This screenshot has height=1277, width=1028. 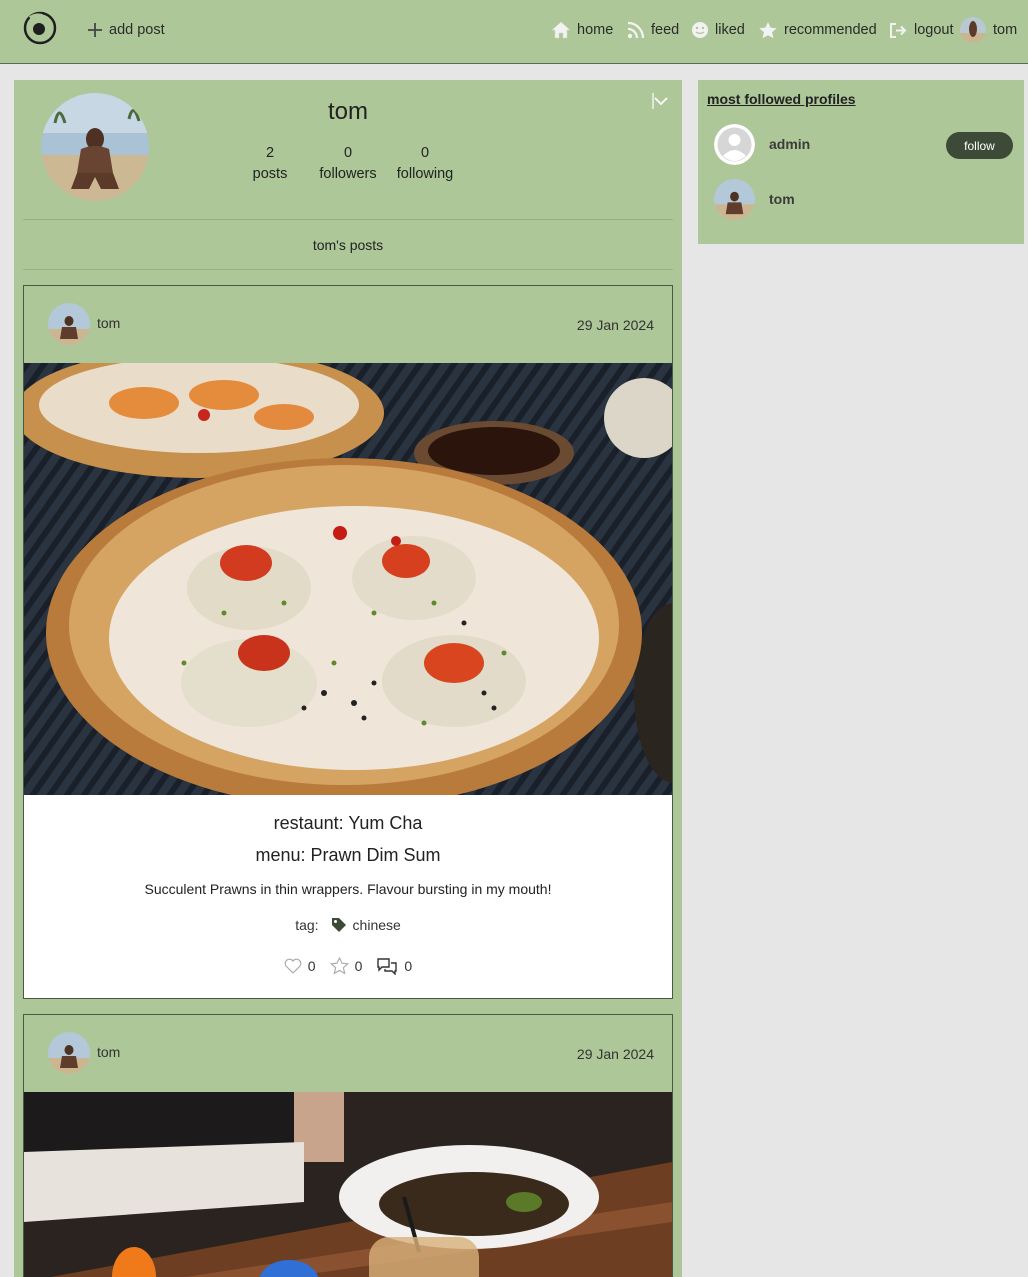 What do you see at coordinates (347, 111) in the screenshot?
I see `profile-name: tom` at bounding box center [347, 111].